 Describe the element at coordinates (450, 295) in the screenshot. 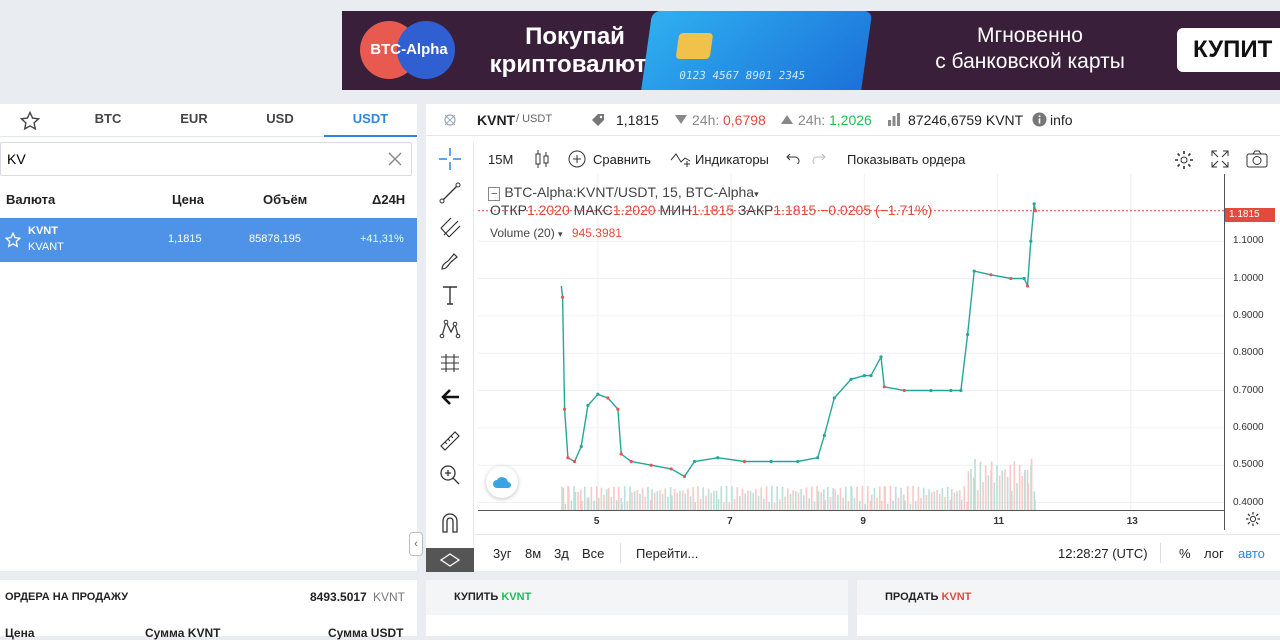

I see `text-tool-icon` at that location.